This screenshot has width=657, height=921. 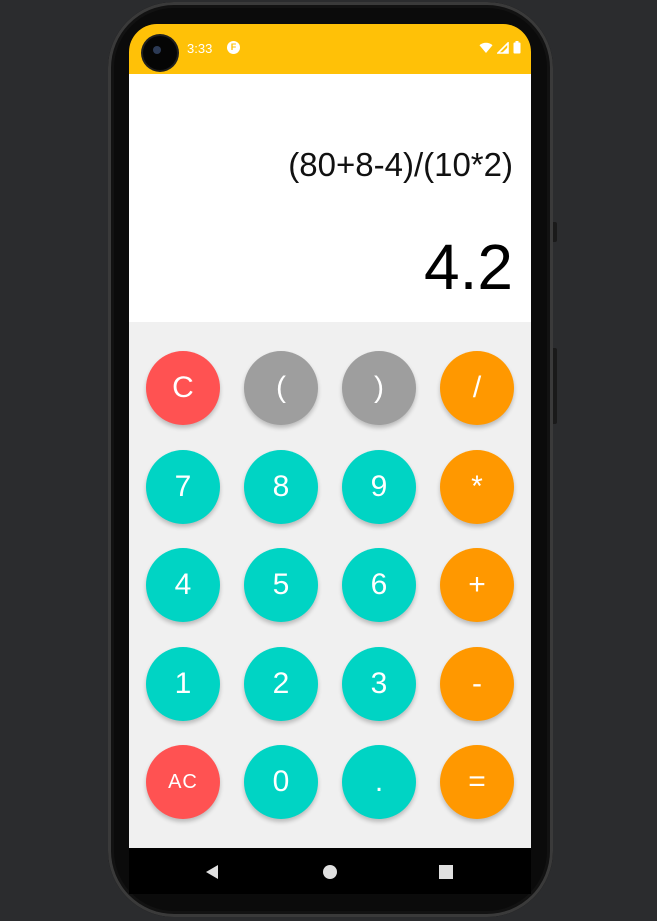 I want to click on wifi-icon, so click(x=486, y=47).